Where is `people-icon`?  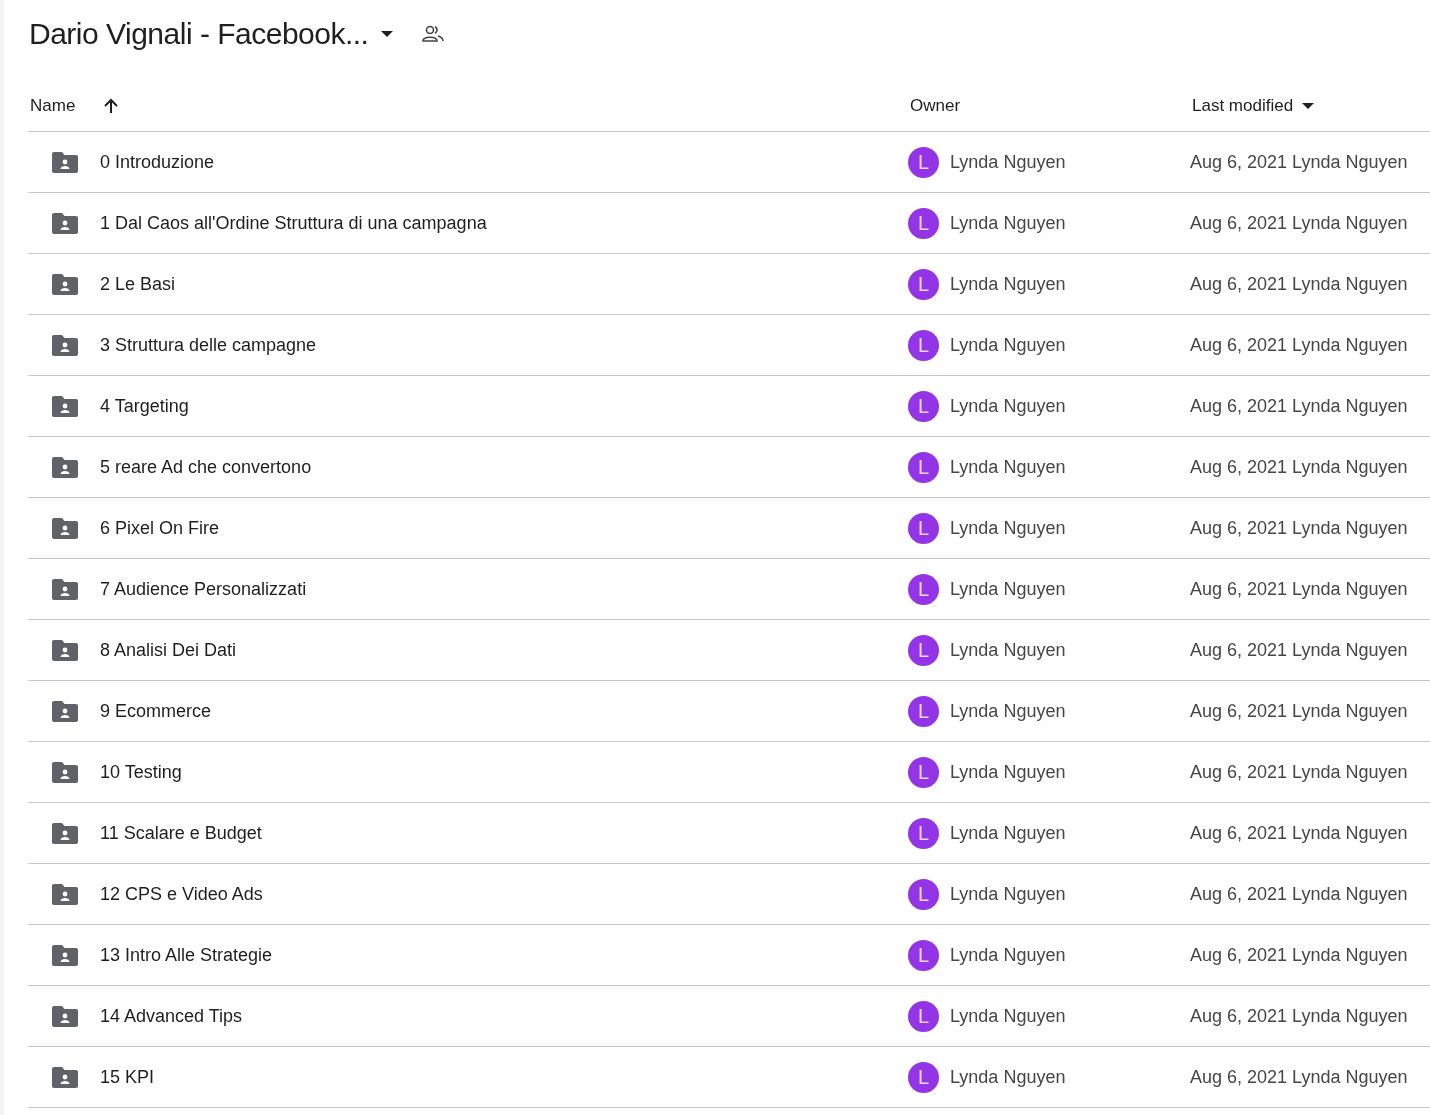
people-icon is located at coordinates (433, 34).